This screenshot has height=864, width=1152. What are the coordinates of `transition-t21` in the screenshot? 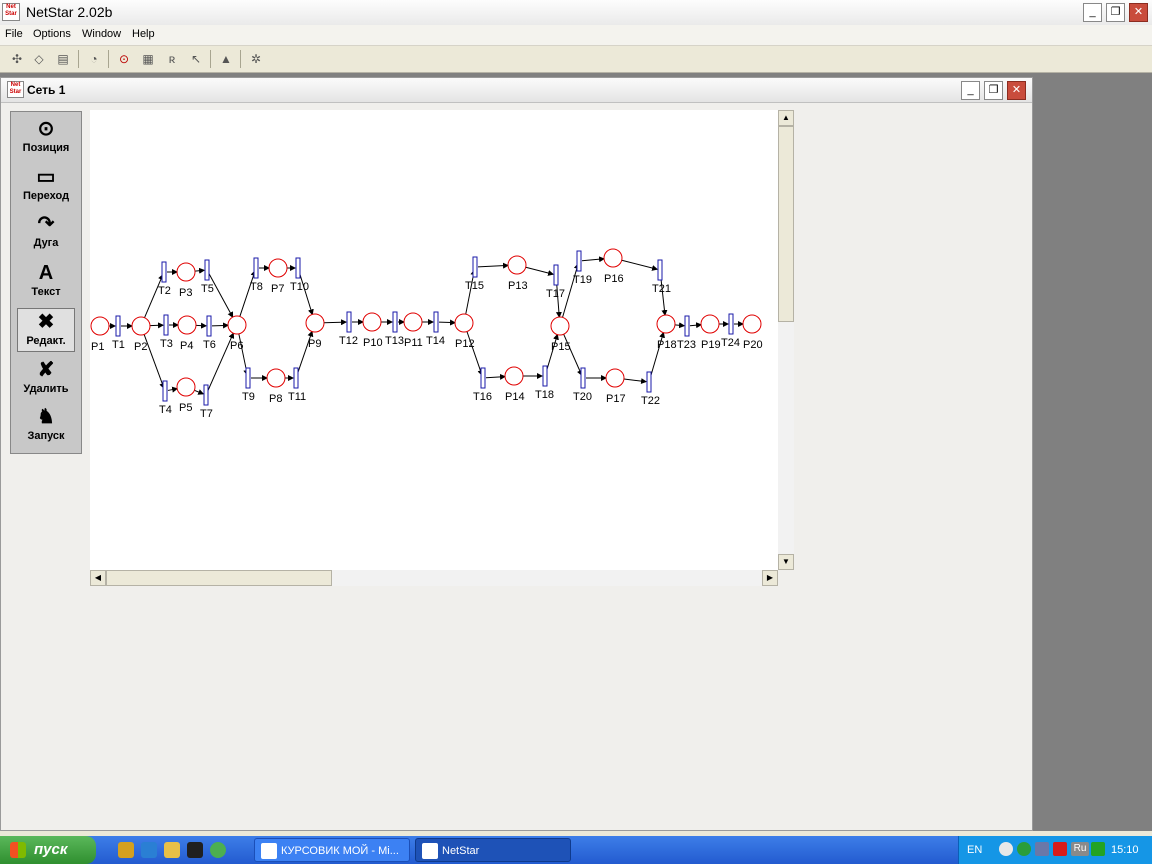 It's located at (660, 270).